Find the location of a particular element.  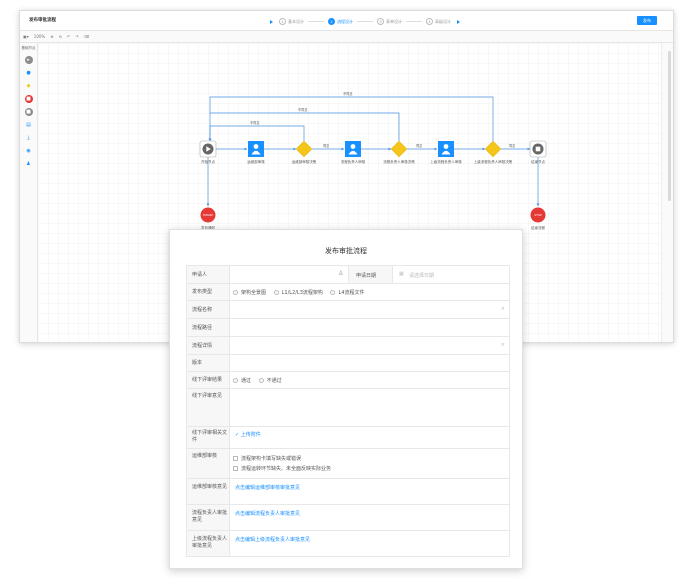

radio-option: 架构全景图 is located at coordinates (249, 293).